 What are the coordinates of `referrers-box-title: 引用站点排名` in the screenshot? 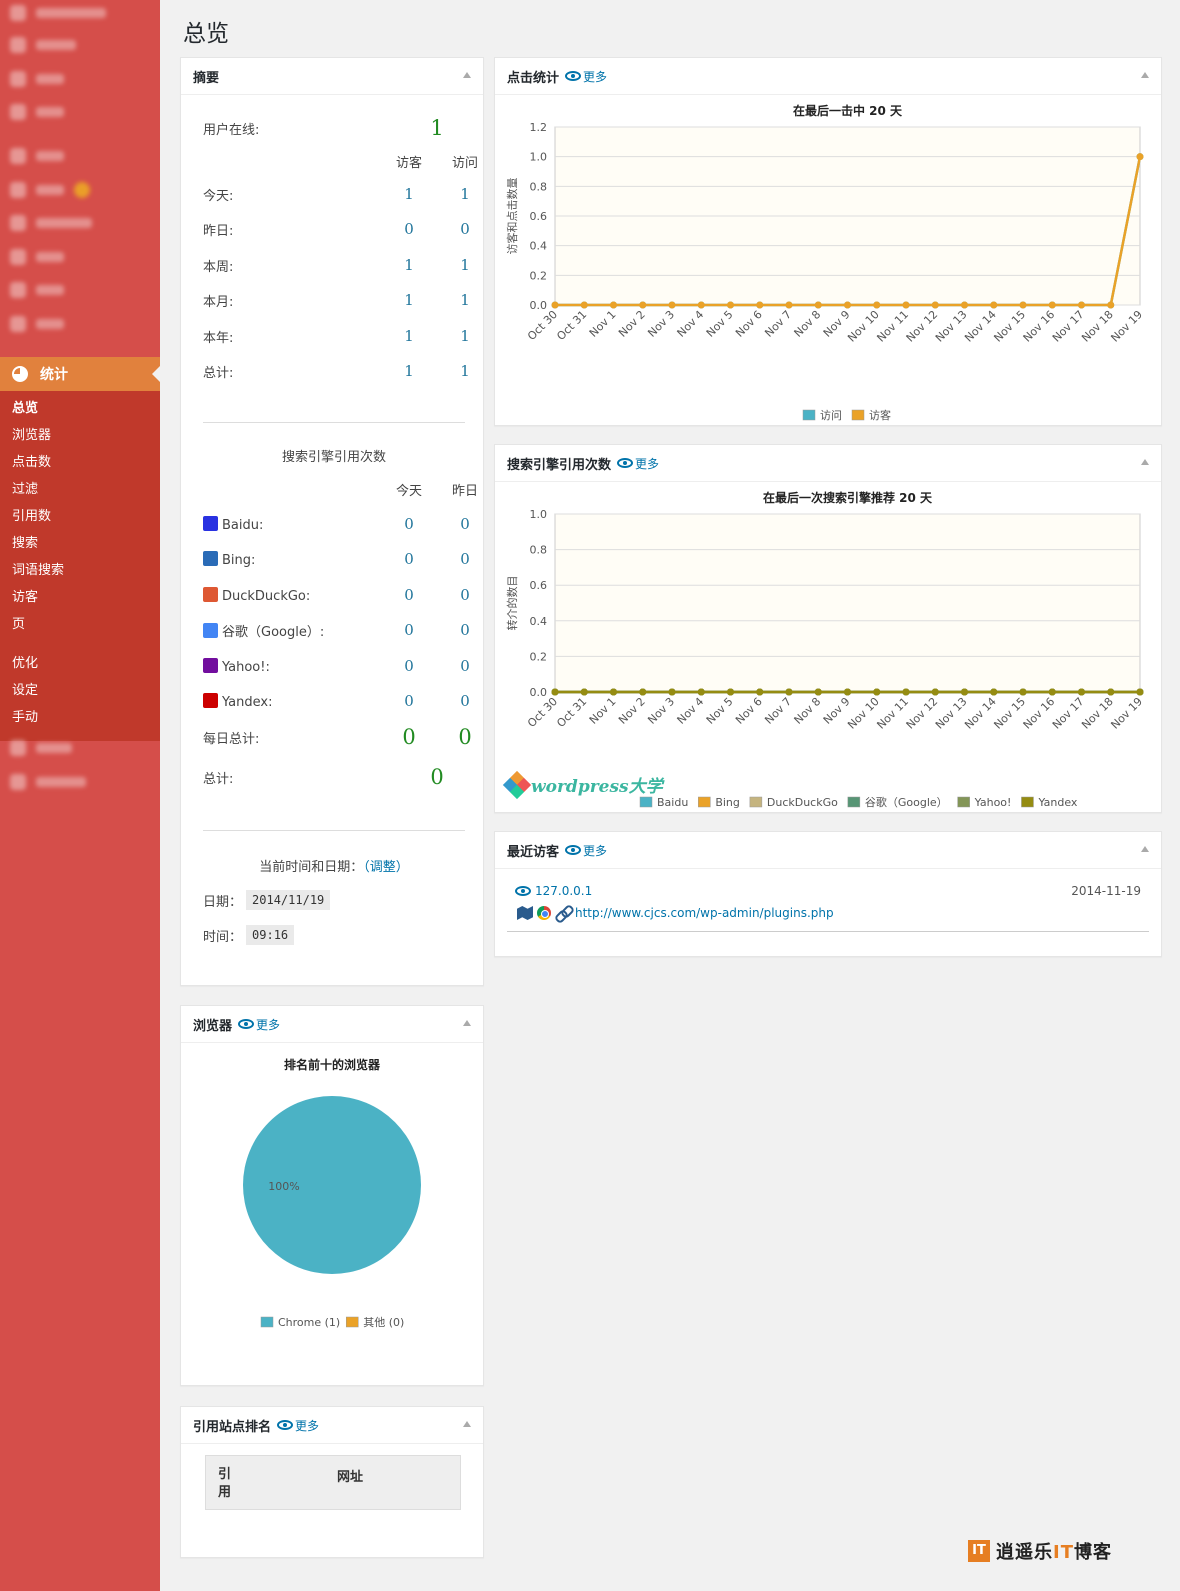 It's located at (232, 1427).